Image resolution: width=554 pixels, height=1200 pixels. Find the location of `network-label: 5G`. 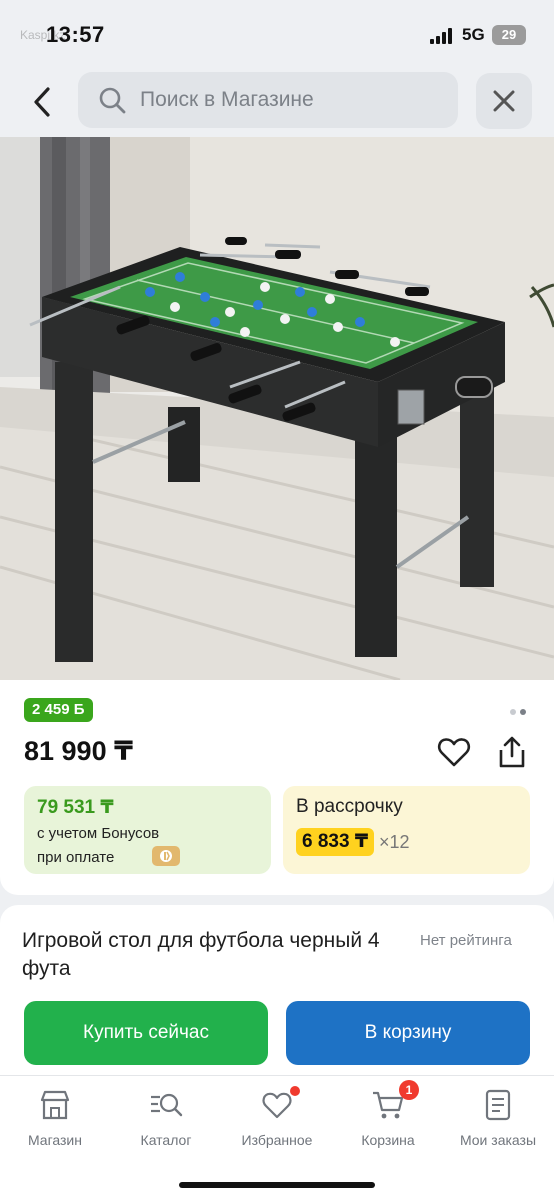

network-label: 5G is located at coordinates (473, 34).